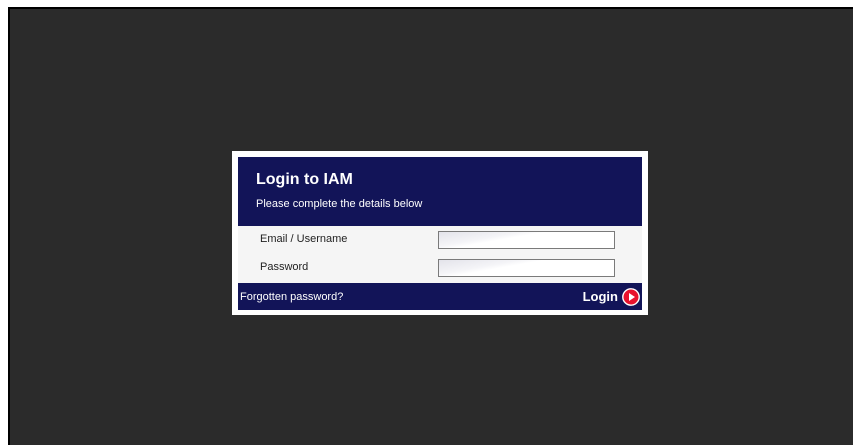 This screenshot has width=853, height=445. What do you see at coordinates (291, 297) in the screenshot?
I see `forgot-password-link: Forgotten password?` at bounding box center [291, 297].